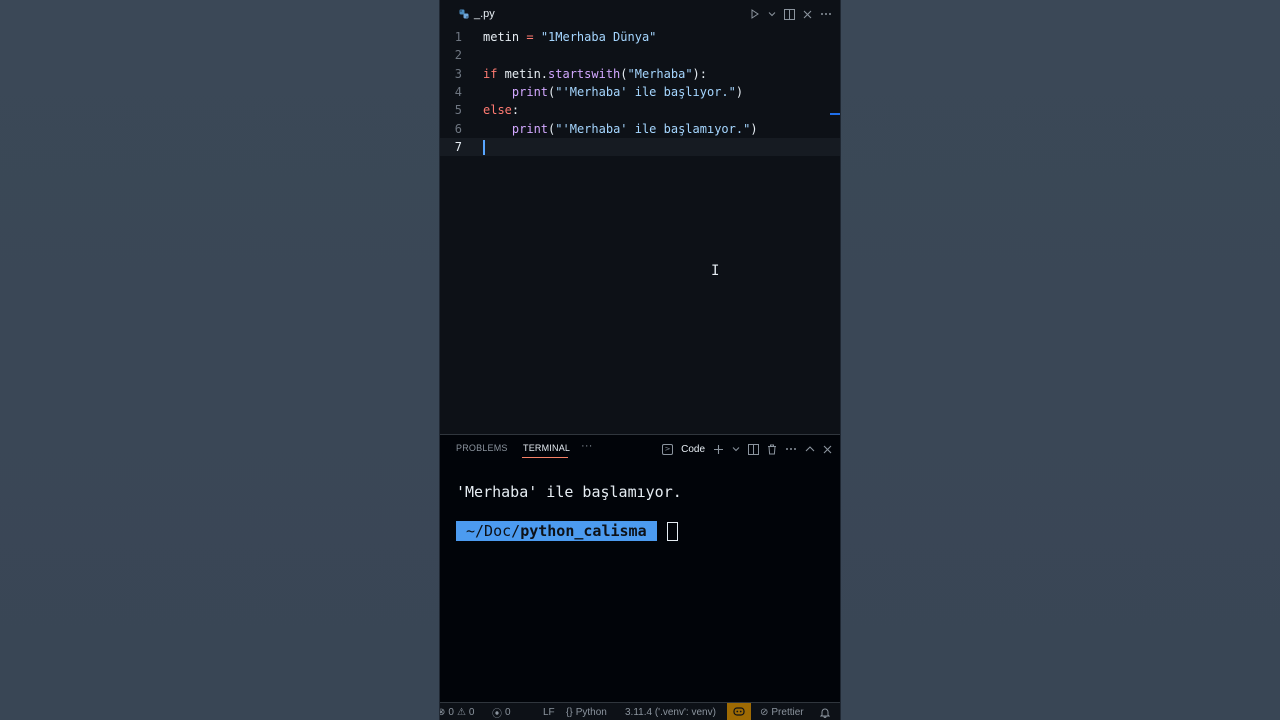 The height and width of the screenshot is (720, 1280). I want to click on line-content: metin = "1Merhaba Dünya", so click(570, 37).